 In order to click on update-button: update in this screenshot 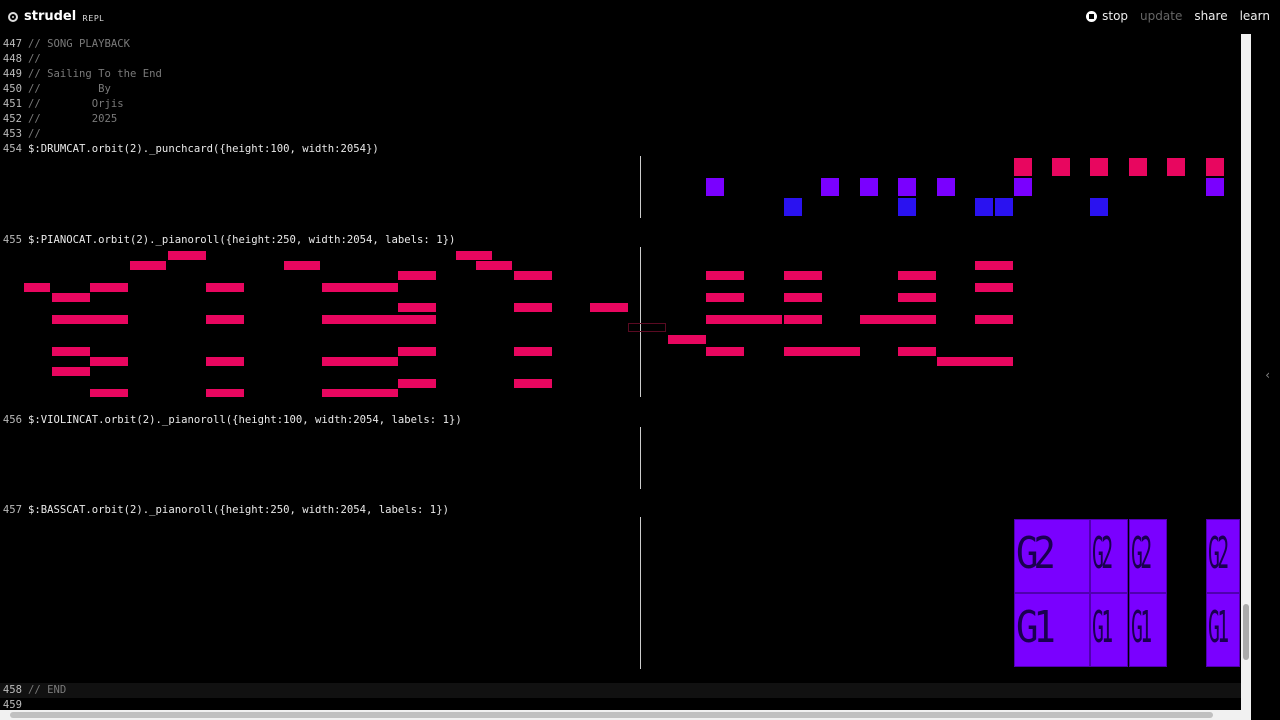, I will do `click(1161, 16)`.